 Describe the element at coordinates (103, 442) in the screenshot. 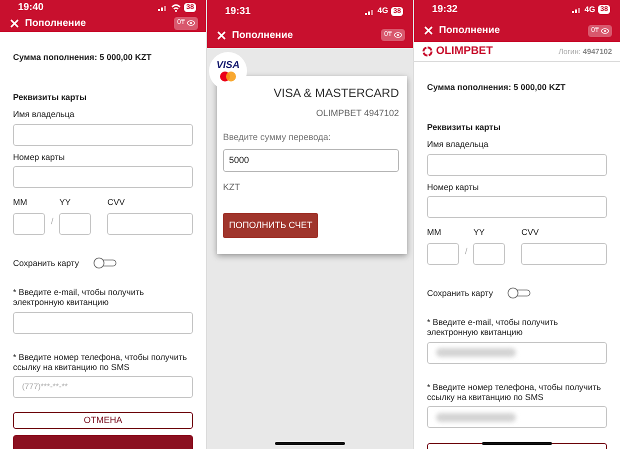

I see `continue-button` at that location.